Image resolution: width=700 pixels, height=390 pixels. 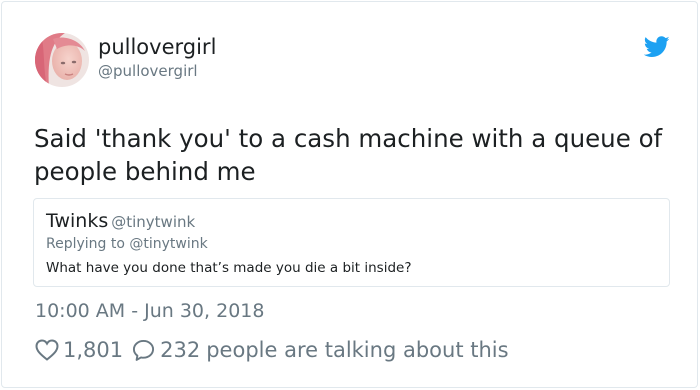 What do you see at coordinates (657, 47) in the screenshot?
I see `twitter-bird-icon` at bounding box center [657, 47].